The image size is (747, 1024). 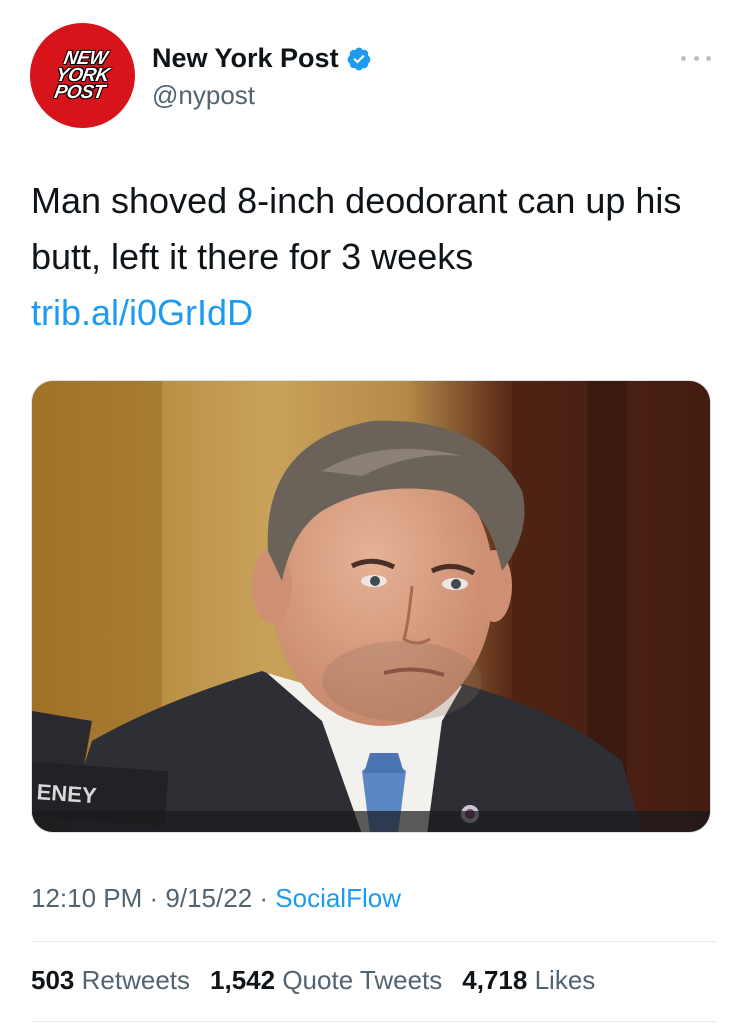 I want to click on quote-tweets-count: 1,542, so click(x=243, y=980).